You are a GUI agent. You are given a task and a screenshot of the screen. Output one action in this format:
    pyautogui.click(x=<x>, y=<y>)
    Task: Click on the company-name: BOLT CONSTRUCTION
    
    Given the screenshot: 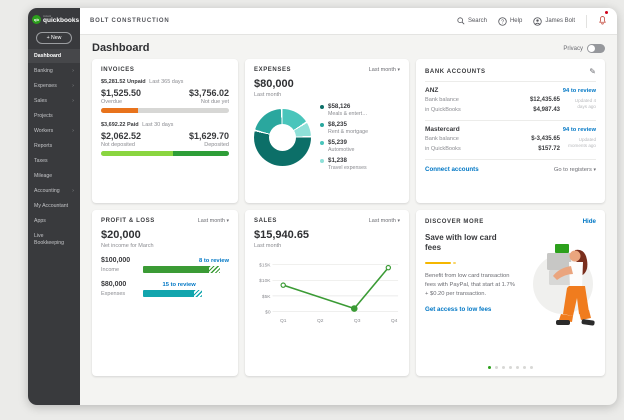 What is the action you would take?
    pyautogui.click(x=130, y=21)
    